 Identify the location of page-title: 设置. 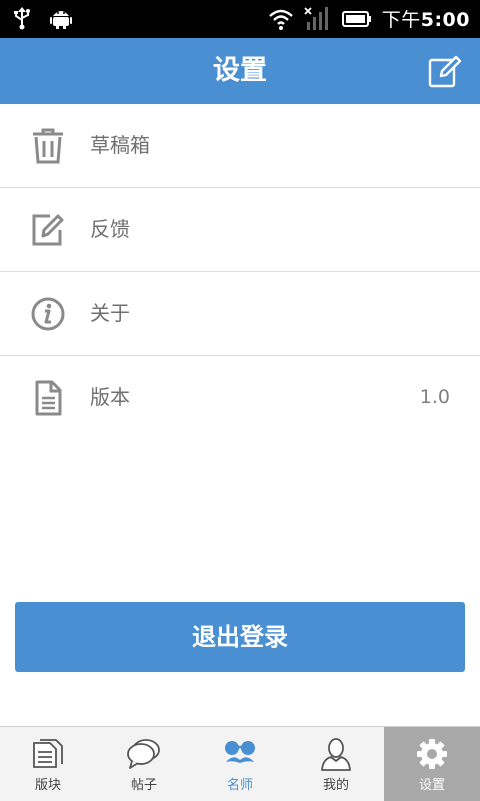
(240, 70).